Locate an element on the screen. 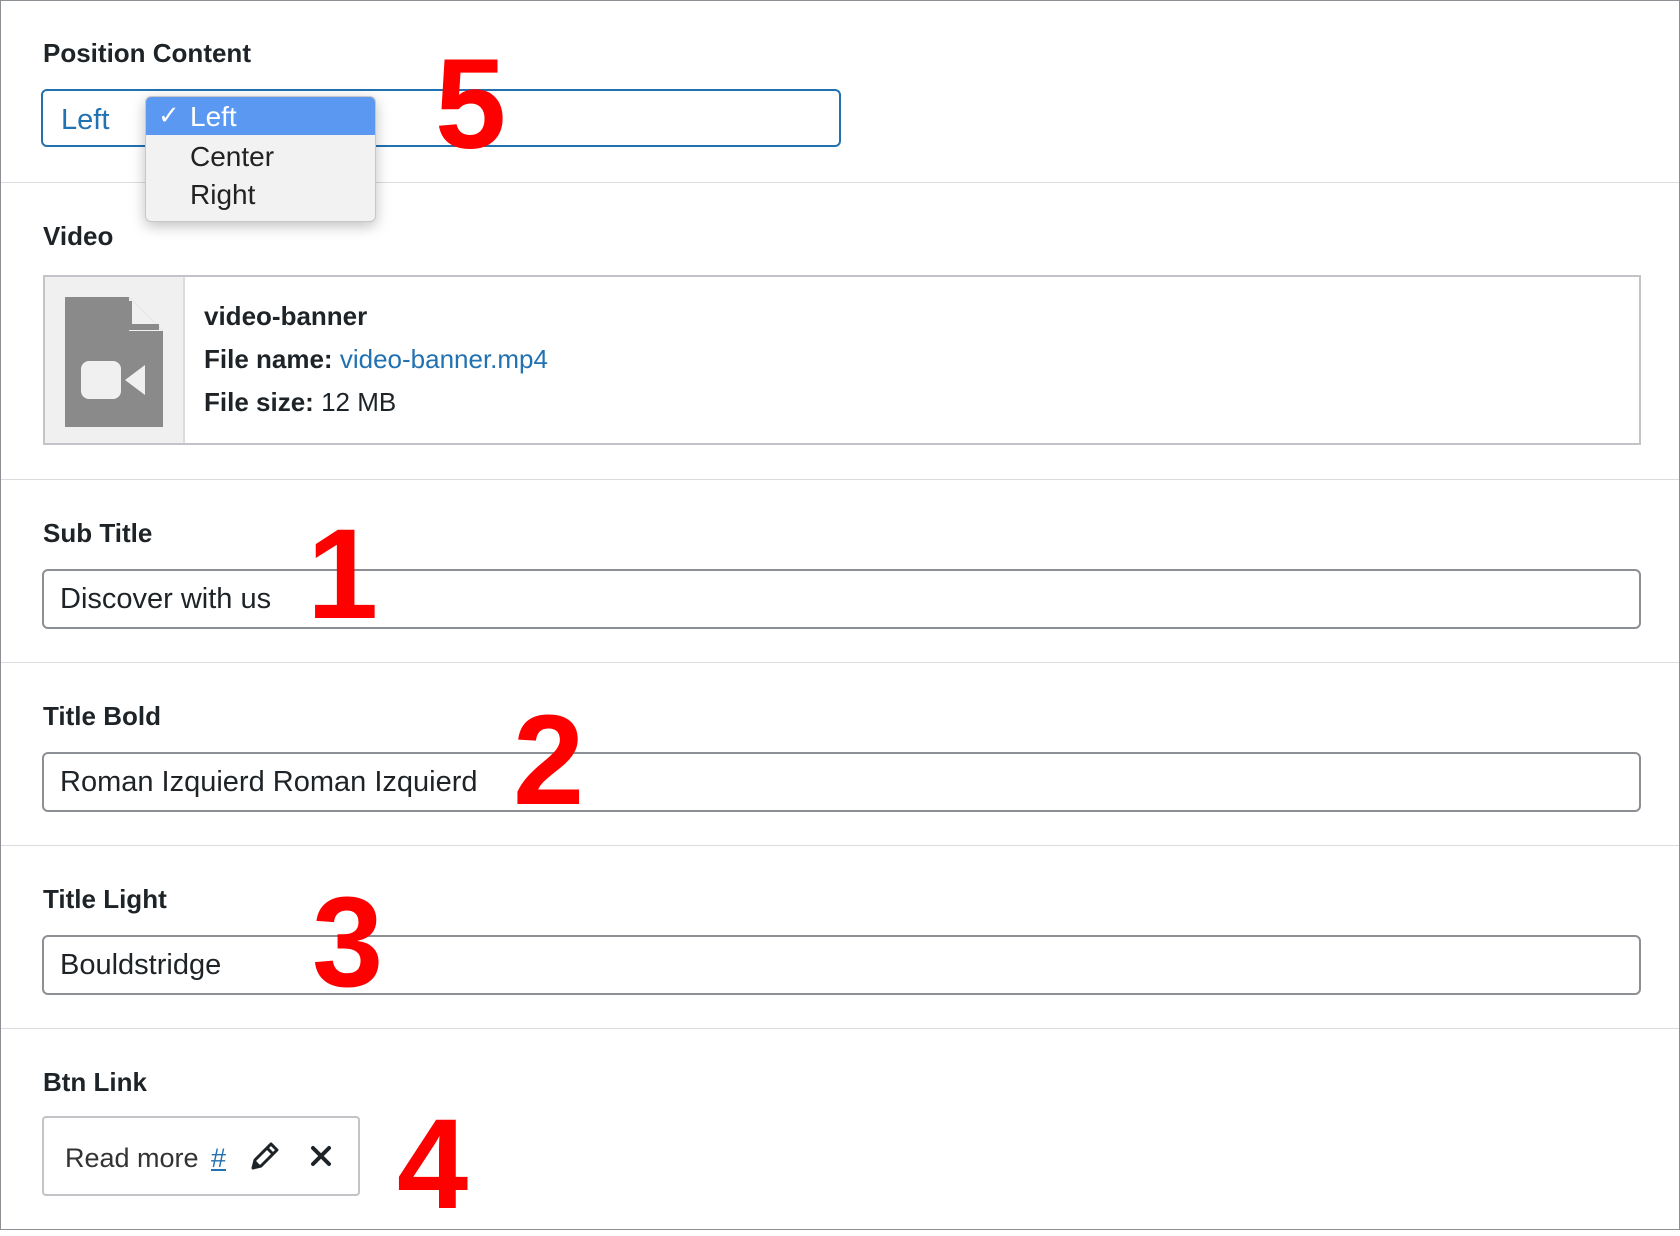  file-name-row: File name: video-banner.mp4 is located at coordinates (376, 359).